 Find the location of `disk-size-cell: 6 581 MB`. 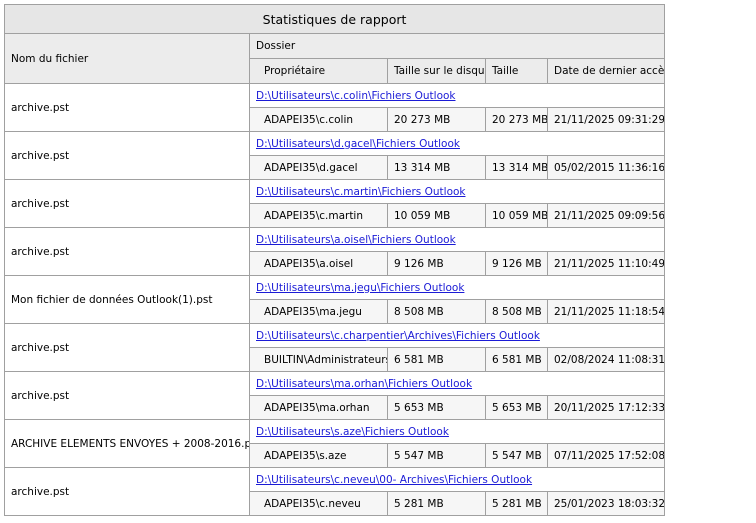

disk-size-cell: 6 581 MB is located at coordinates (436, 359).